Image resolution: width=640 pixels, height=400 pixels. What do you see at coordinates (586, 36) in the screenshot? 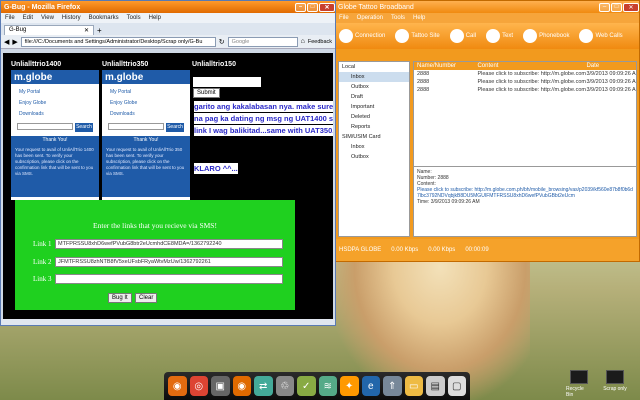
I see `webcall-icon: ☺` at bounding box center [586, 36].